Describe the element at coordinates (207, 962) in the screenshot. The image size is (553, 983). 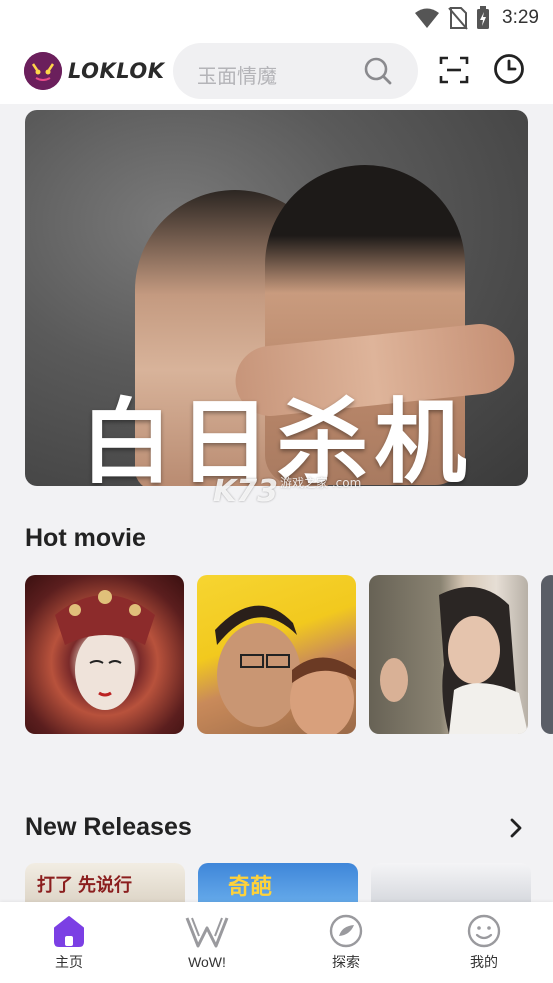
I see `tab-wow-label: WoW!` at that location.